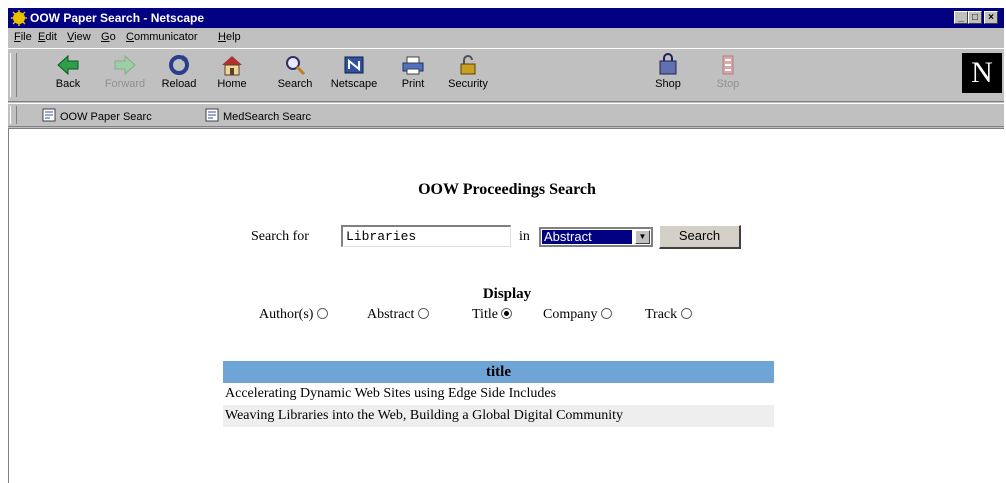  Describe the element at coordinates (975, 17) in the screenshot. I see `maximize-button: □` at that location.